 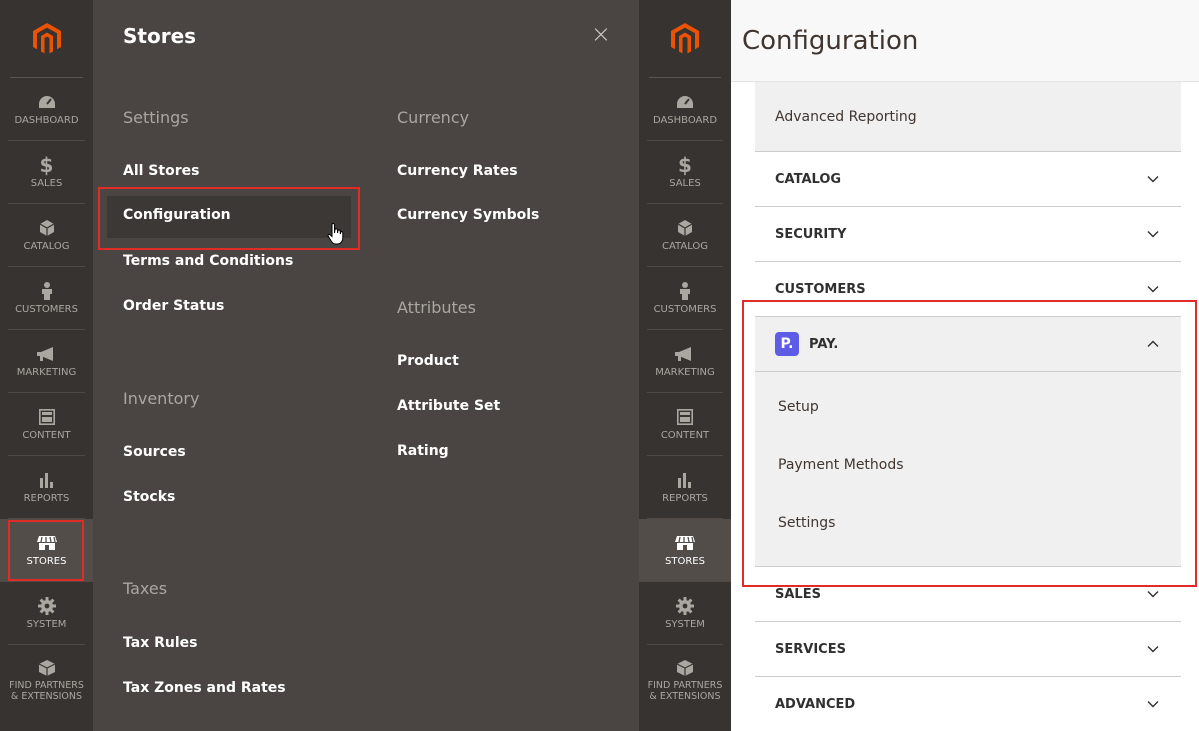 I want to click on nav-catalog-secondary: CATALOG, so click(x=685, y=235).